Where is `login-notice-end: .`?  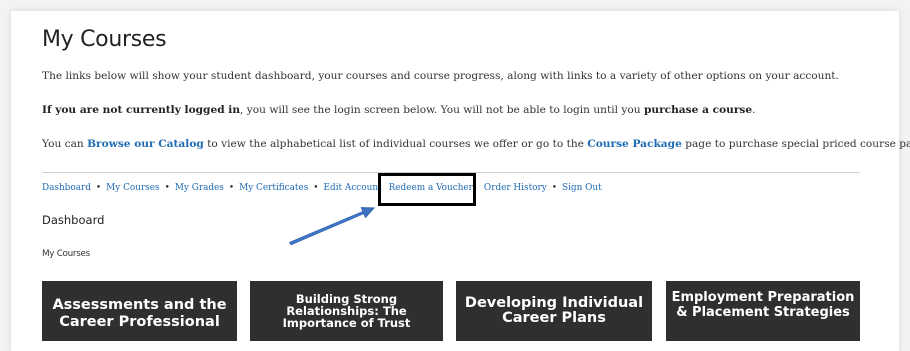
login-notice-end: . is located at coordinates (754, 110).